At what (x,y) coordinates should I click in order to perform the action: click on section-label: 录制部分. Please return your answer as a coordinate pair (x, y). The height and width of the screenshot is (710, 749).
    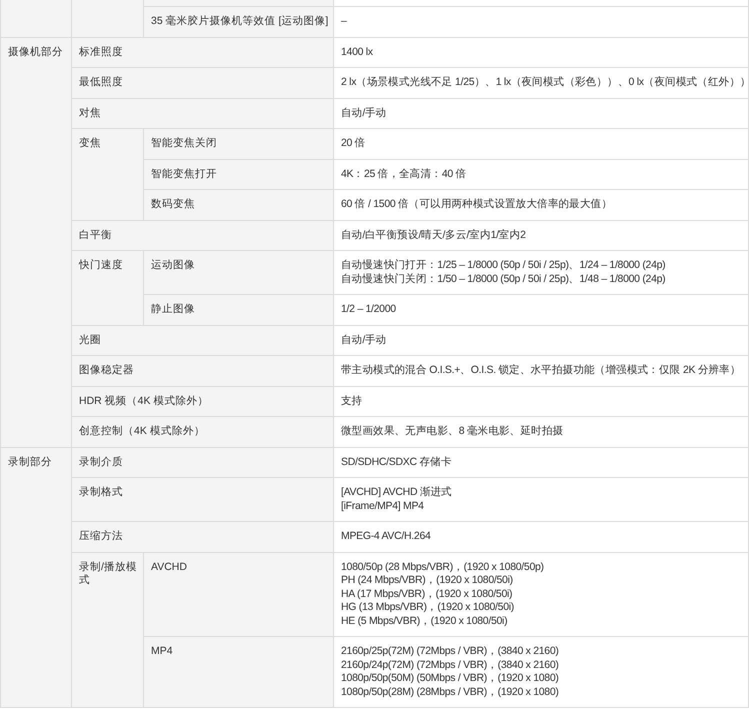
    Looking at the image, I should click on (30, 462).